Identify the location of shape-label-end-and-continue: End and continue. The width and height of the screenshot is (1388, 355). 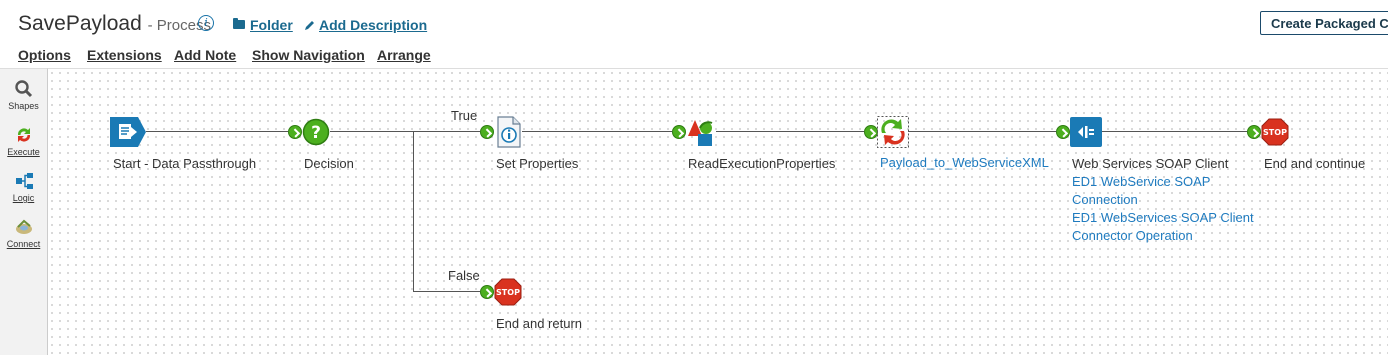
(1315, 163).